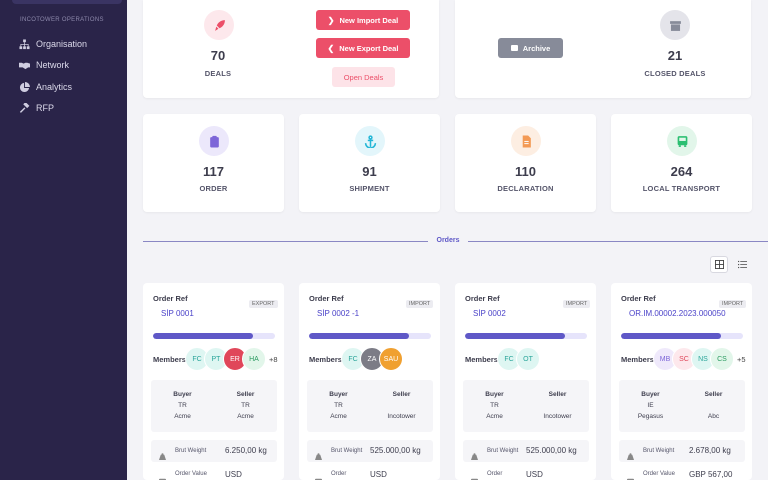  Describe the element at coordinates (494, 394) in the screenshot. I see `buyer-label: Buyer` at that location.